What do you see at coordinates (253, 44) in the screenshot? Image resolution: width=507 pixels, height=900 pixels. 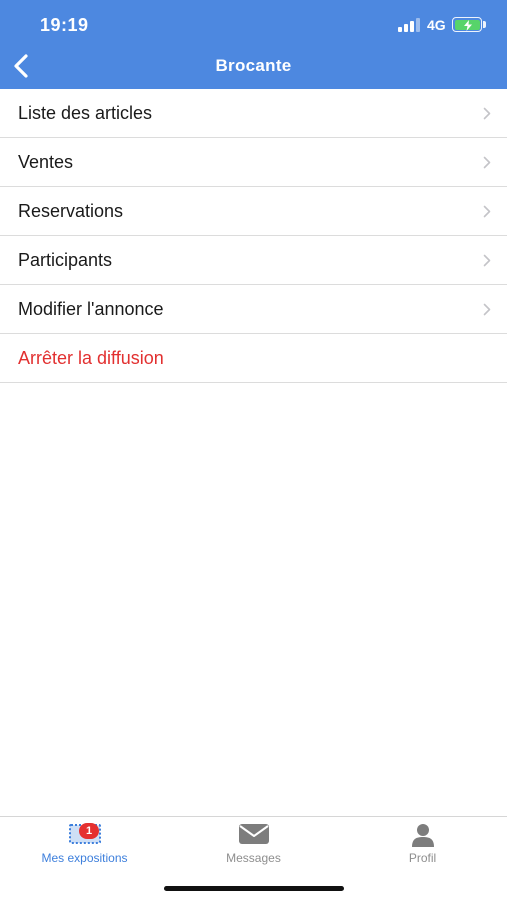 I see `header: 19:19 4G Brocante` at bounding box center [253, 44].